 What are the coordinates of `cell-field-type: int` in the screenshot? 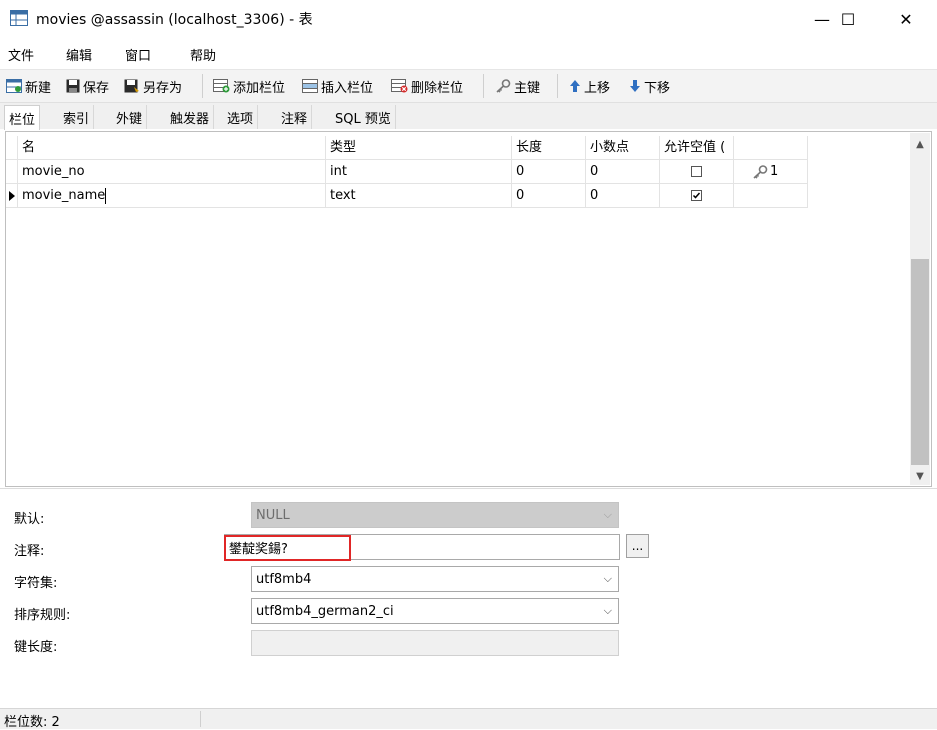 It's located at (419, 172).